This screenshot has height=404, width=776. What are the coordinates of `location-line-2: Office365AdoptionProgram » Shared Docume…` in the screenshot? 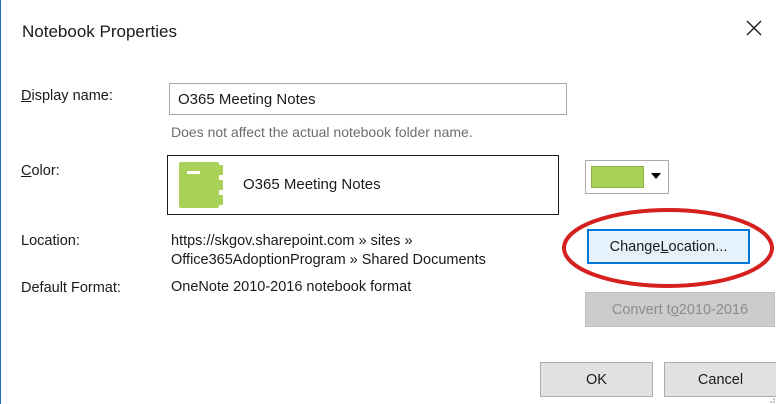 It's located at (328, 260).